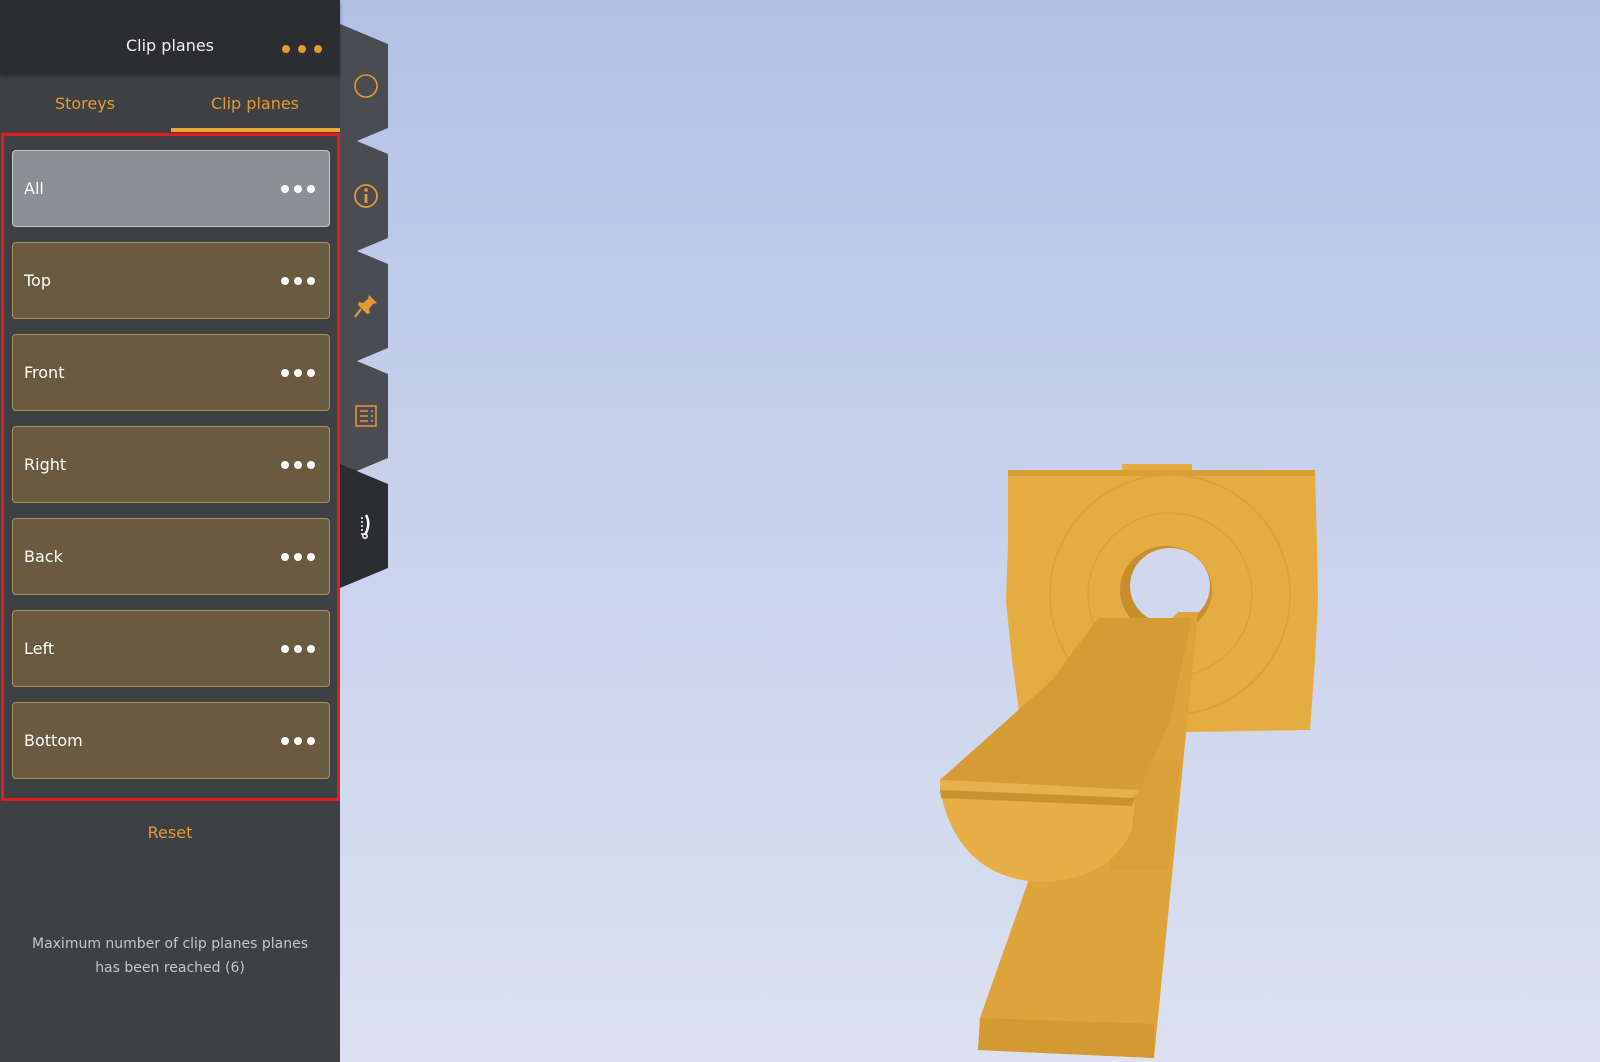 The width and height of the screenshot is (1600, 1062). I want to click on plane-label: Right, so click(45, 464).